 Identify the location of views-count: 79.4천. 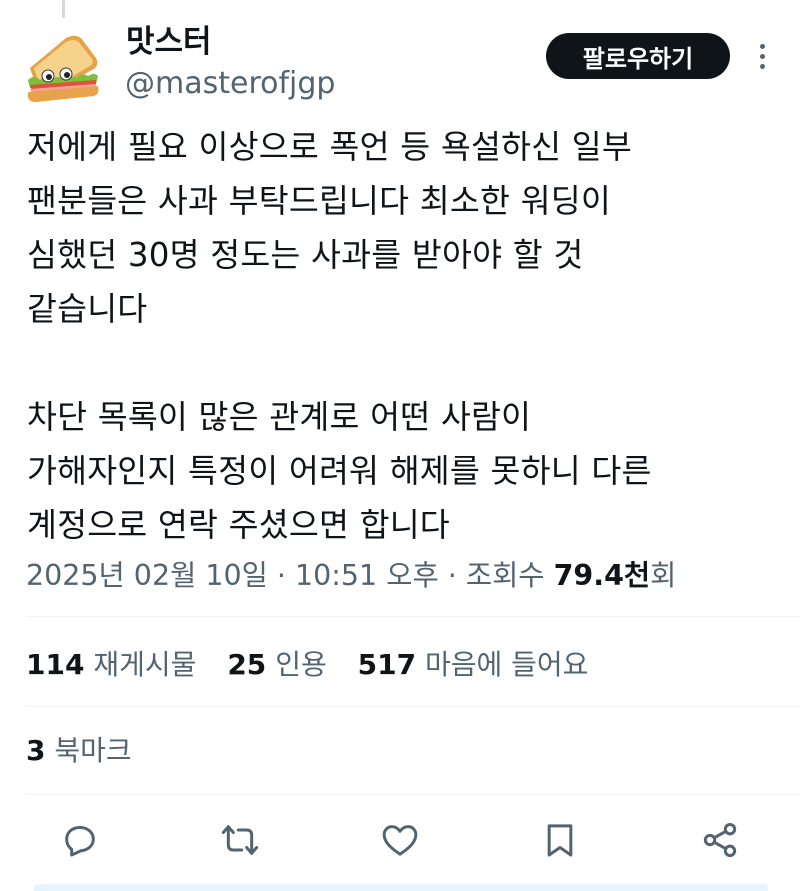
(602, 575).